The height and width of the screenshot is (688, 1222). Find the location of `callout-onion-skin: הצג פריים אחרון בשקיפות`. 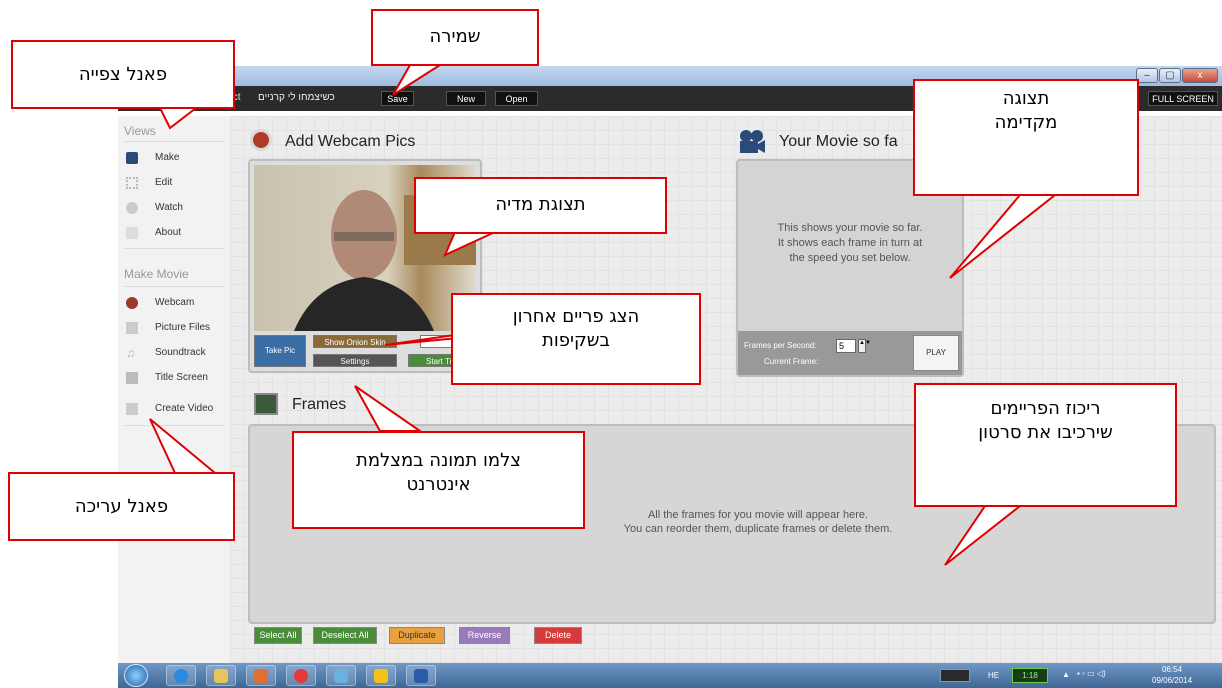

callout-onion-skin: הצג פריים אחרון בשקיפות is located at coordinates (576, 339).